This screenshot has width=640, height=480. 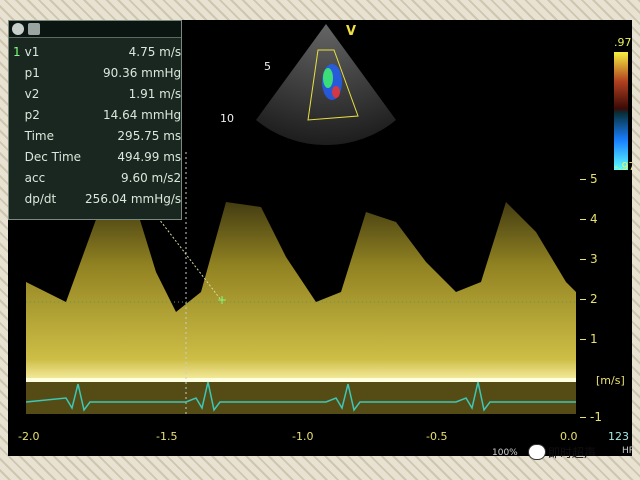 I want to click on measurement-value: 14.64 mmHg, so click(x=142, y=115).